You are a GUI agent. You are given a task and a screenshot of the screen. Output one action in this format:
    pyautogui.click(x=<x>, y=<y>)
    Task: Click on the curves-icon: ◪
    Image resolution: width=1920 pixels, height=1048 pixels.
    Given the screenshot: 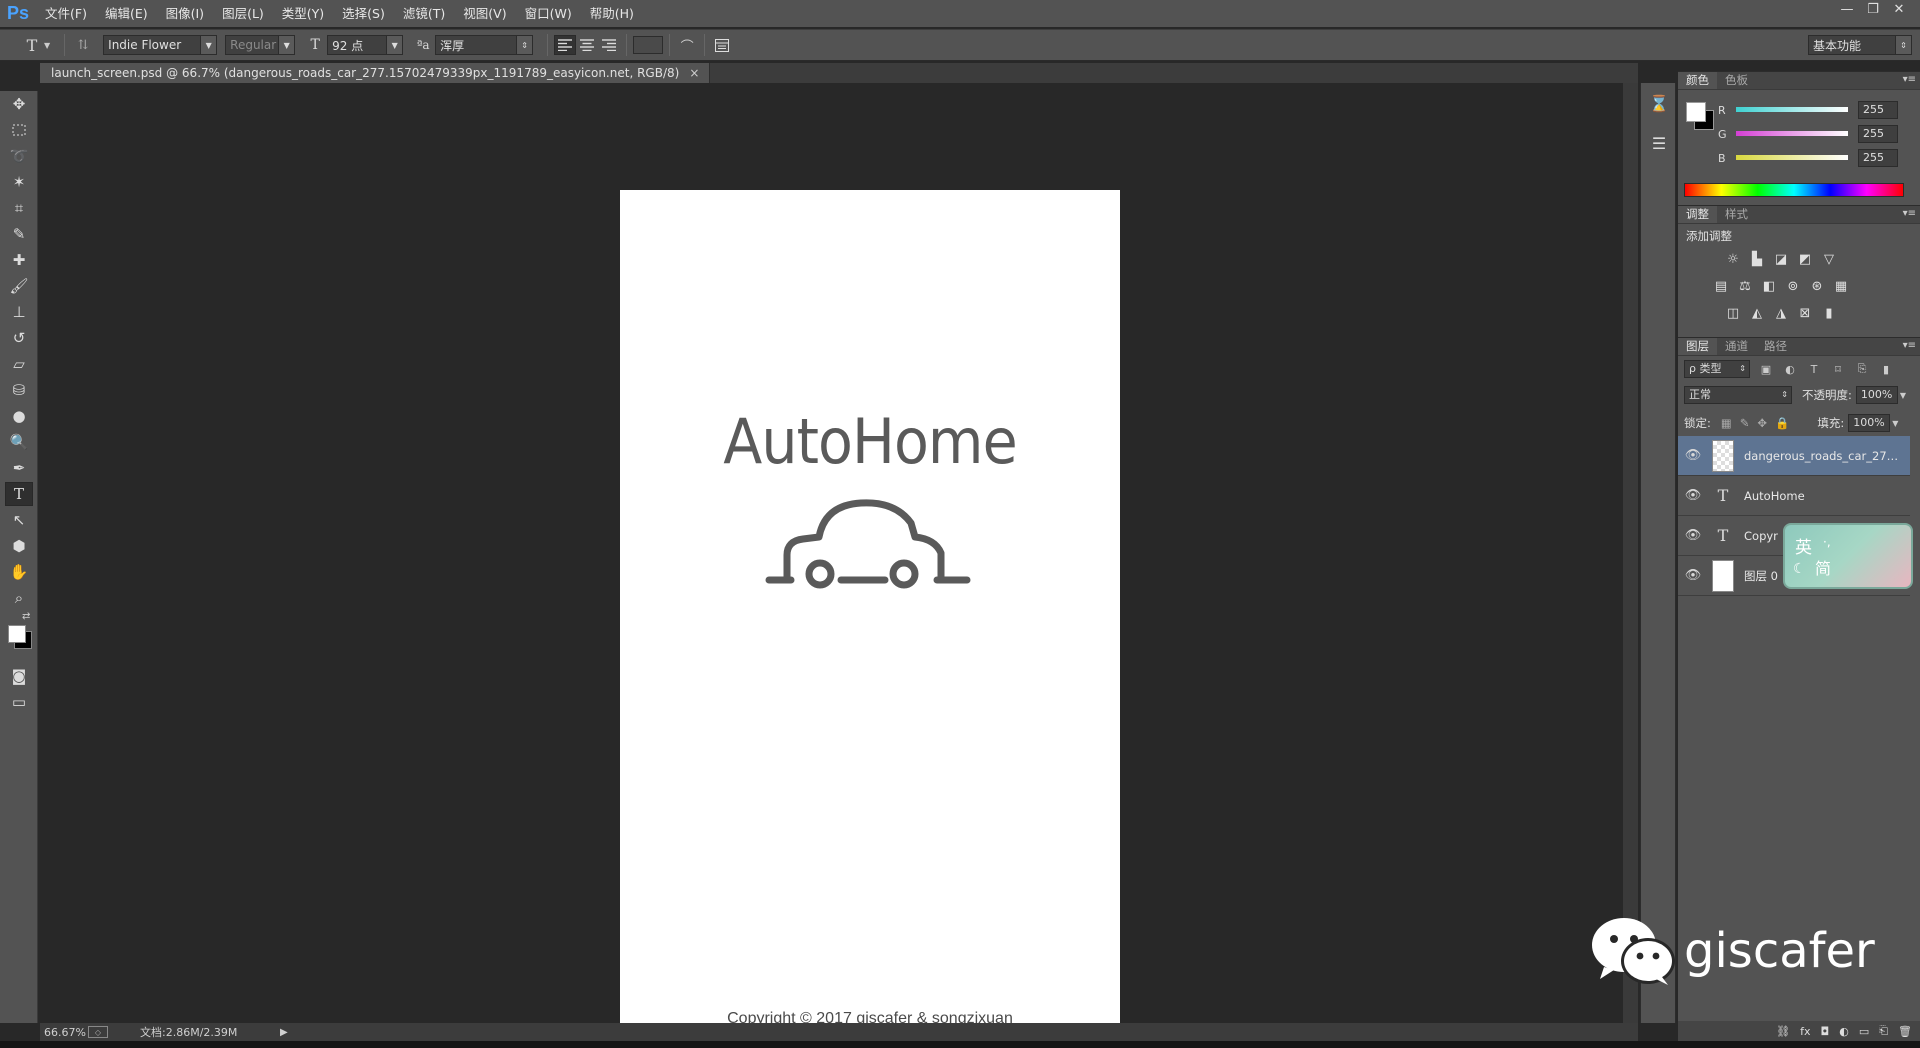 What is the action you would take?
    pyautogui.click(x=1781, y=259)
    